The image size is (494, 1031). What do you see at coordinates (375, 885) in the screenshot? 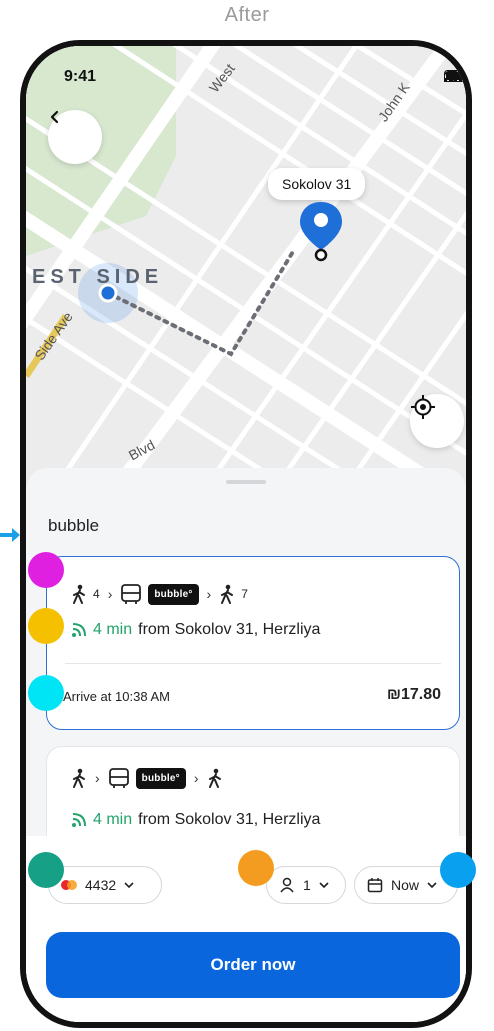
I see `calendar-icon` at bounding box center [375, 885].